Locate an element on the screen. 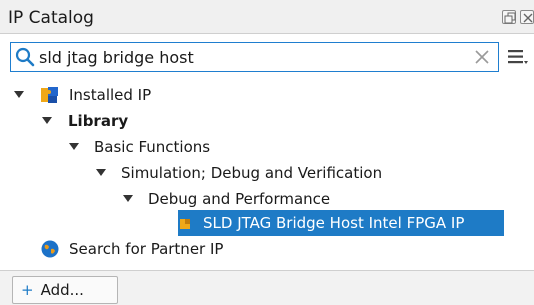 This screenshot has height=305, width=534. tree-item-label: Library is located at coordinates (98, 121).